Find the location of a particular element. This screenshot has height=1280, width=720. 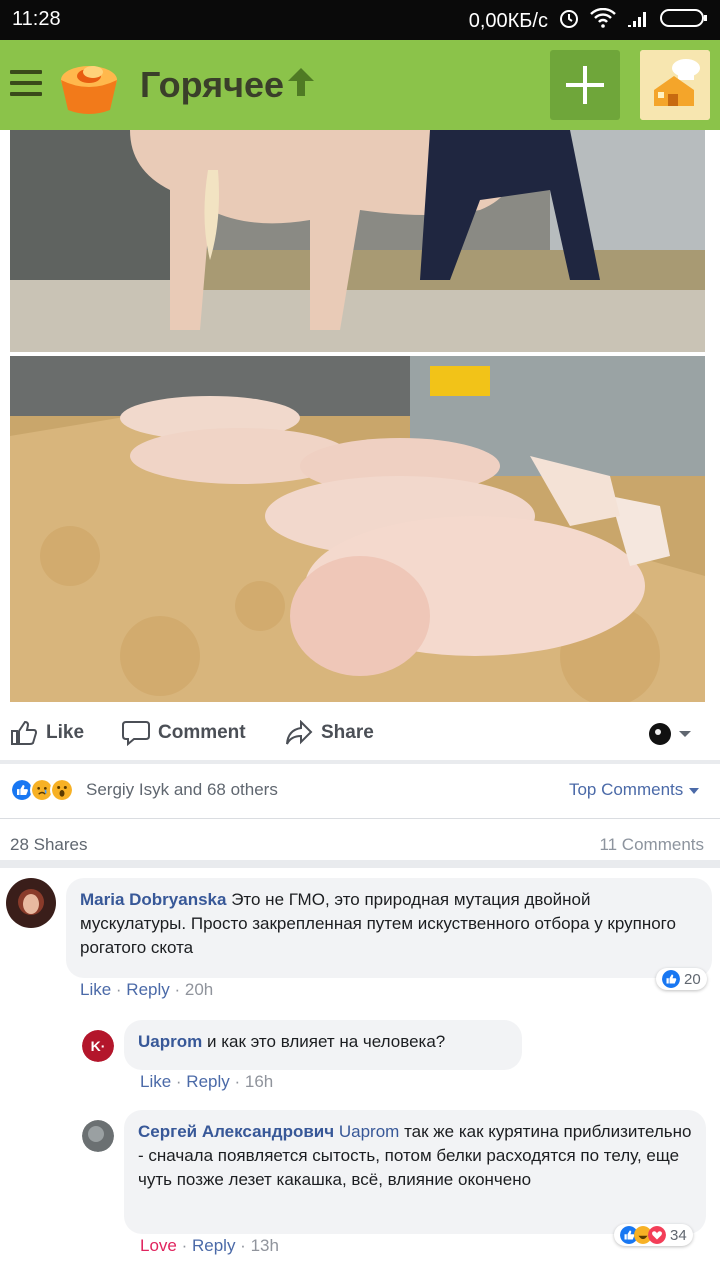

like-icon is located at coordinates (24, 732).